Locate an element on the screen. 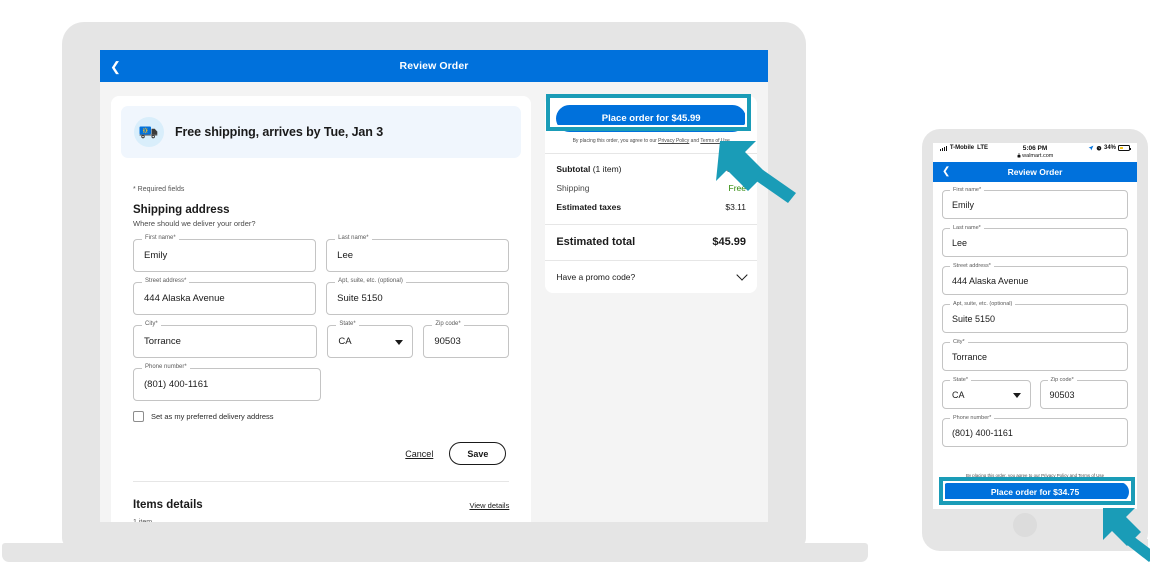  form-row-phone: Phone number* (801) 400-1161 is located at coordinates (321, 382).